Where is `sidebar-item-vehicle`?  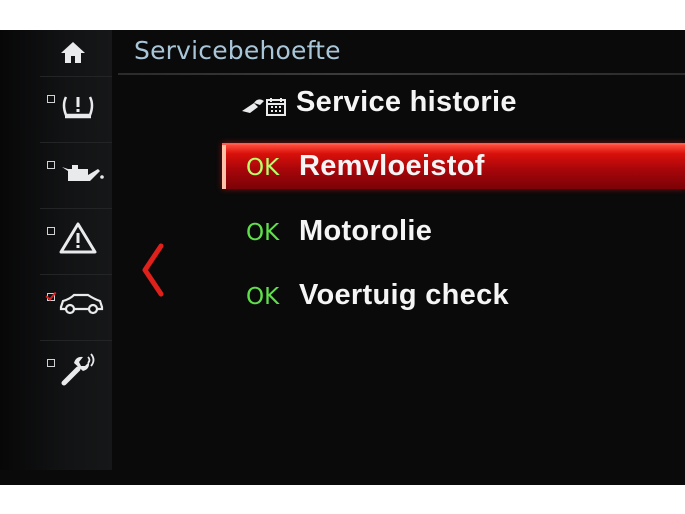
sidebar-item-vehicle is located at coordinates (76, 306).